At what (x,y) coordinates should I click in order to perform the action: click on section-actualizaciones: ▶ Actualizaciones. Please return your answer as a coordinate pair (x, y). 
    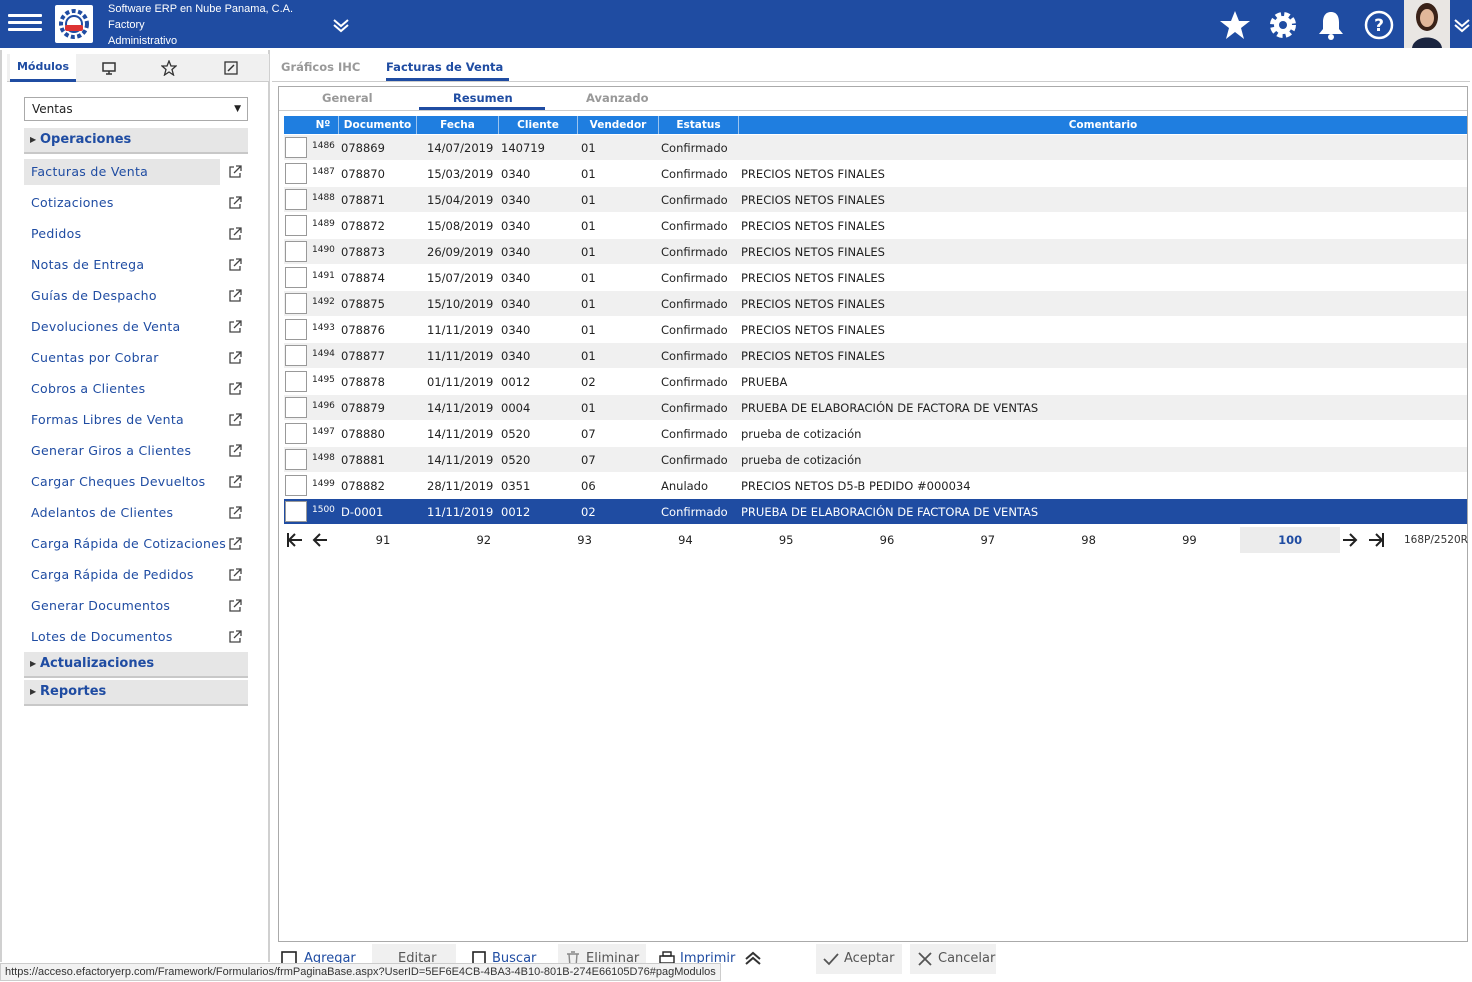
    Looking at the image, I should click on (136, 665).